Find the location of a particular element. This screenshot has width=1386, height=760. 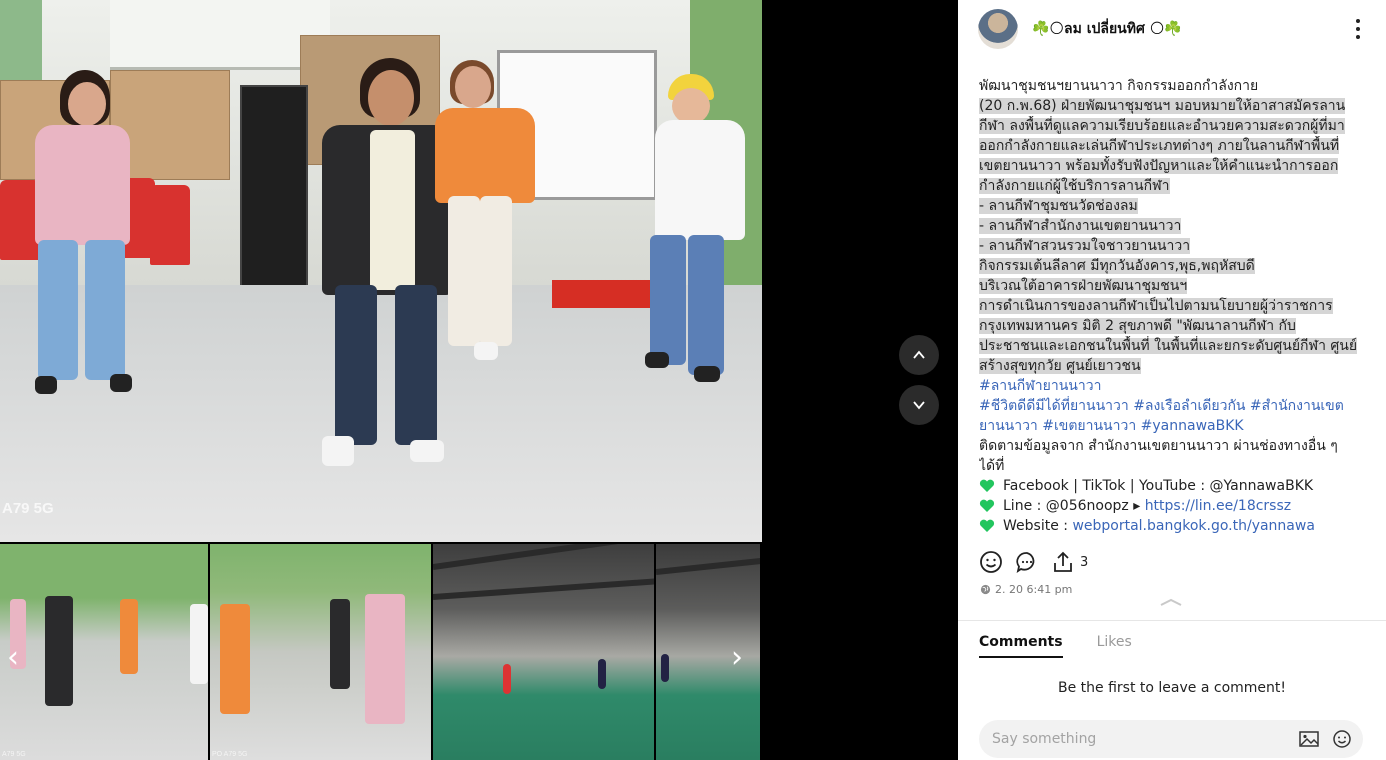

post-timestamp: 2. 20 6:41 pm is located at coordinates (1026, 589).